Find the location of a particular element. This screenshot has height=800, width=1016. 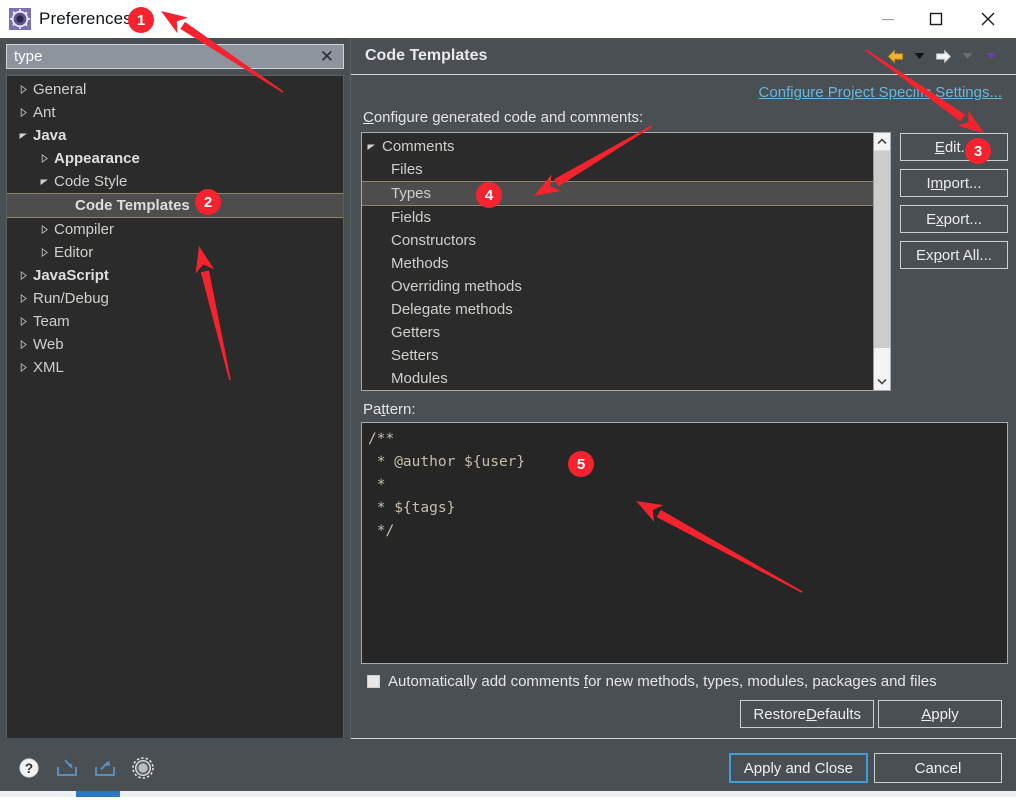

restore-defaults-button: Restore Defaults is located at coordinates (807, 714).